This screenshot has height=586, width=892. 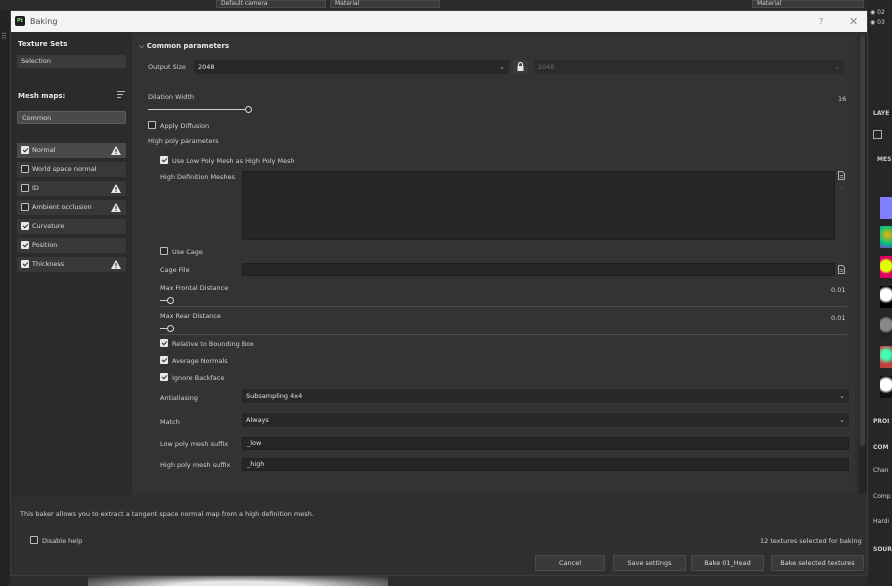 What do you see at coordinates (194, 288) in the screenshot?
I see `max-frontal-label: Max Frontal Distance` at bounding box center [194, 288].